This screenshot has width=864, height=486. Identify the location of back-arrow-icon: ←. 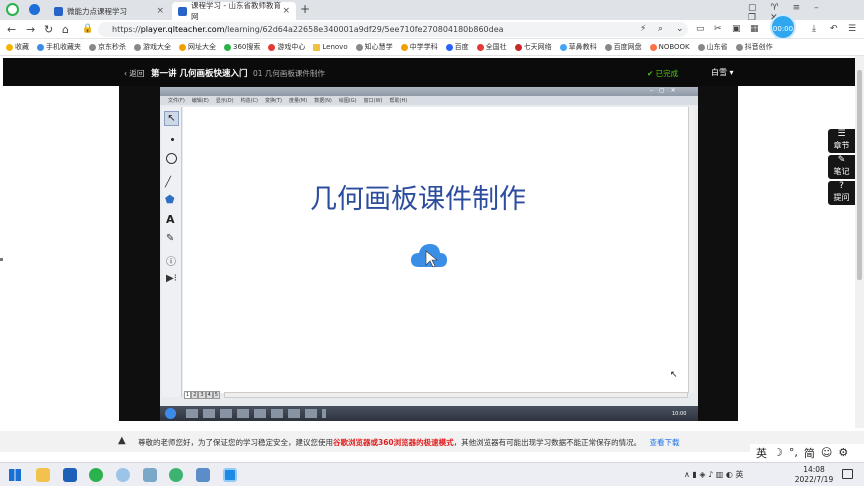
(11, 29).